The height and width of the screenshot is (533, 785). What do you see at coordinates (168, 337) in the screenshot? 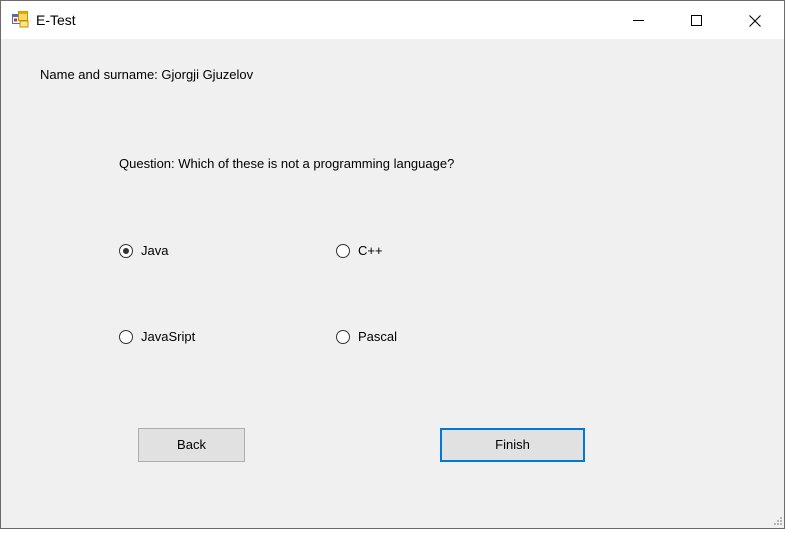
I see `radio-label-javascript: JavaSript` at bounding box center [168, 337].